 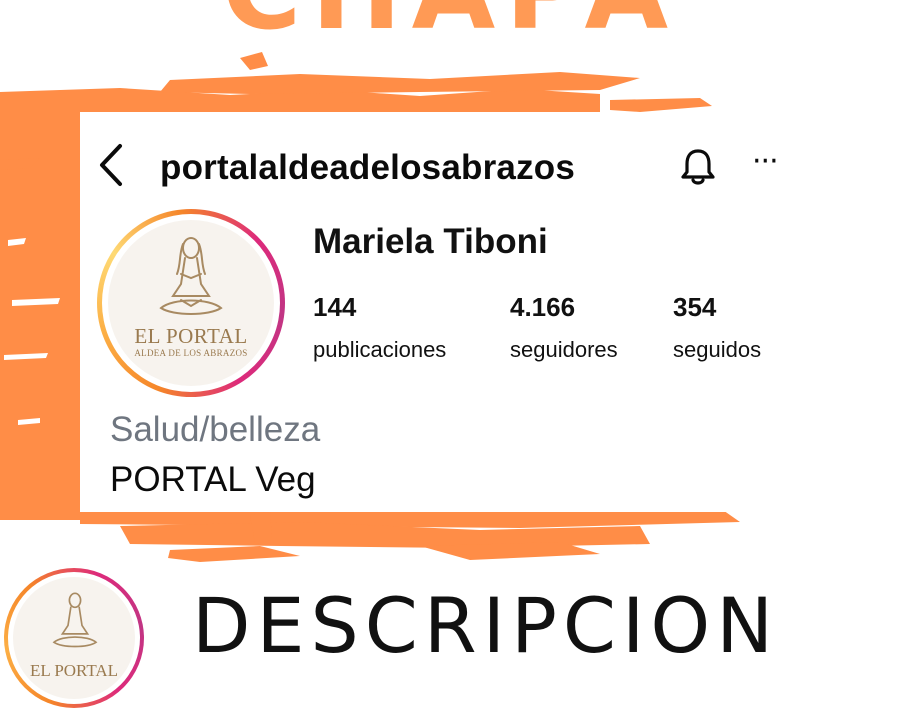 I want to click on more-horizontal-icon: ···, so click(x=765, y=161).